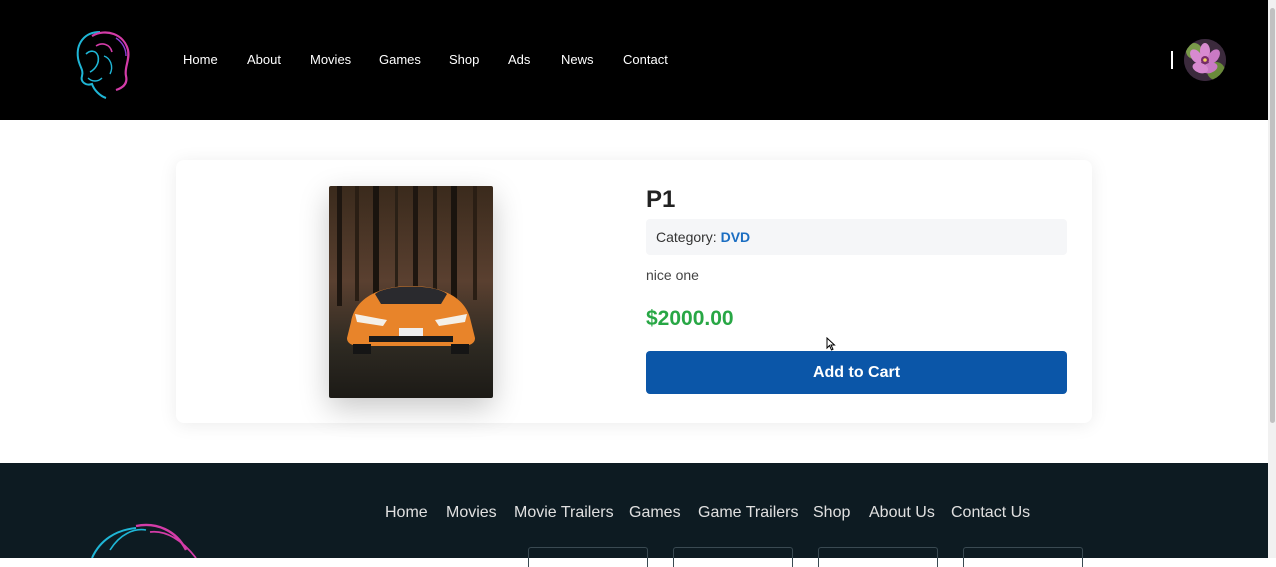 This screenshot has width=1276, height=567. Describe the element at coordinates (519, 59) in the screenshot. I see `nav-ads: Ads` at that location.